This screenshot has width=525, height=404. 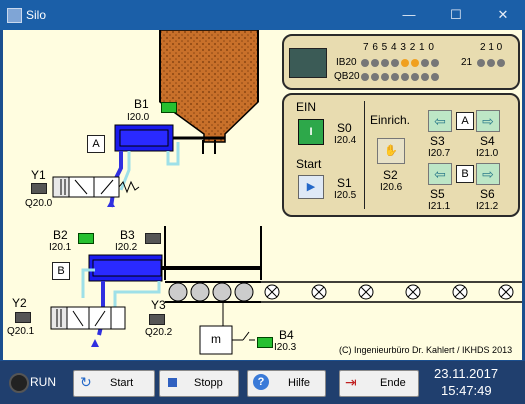 I want to click on motor-label: m, so click(x=216, y=339).